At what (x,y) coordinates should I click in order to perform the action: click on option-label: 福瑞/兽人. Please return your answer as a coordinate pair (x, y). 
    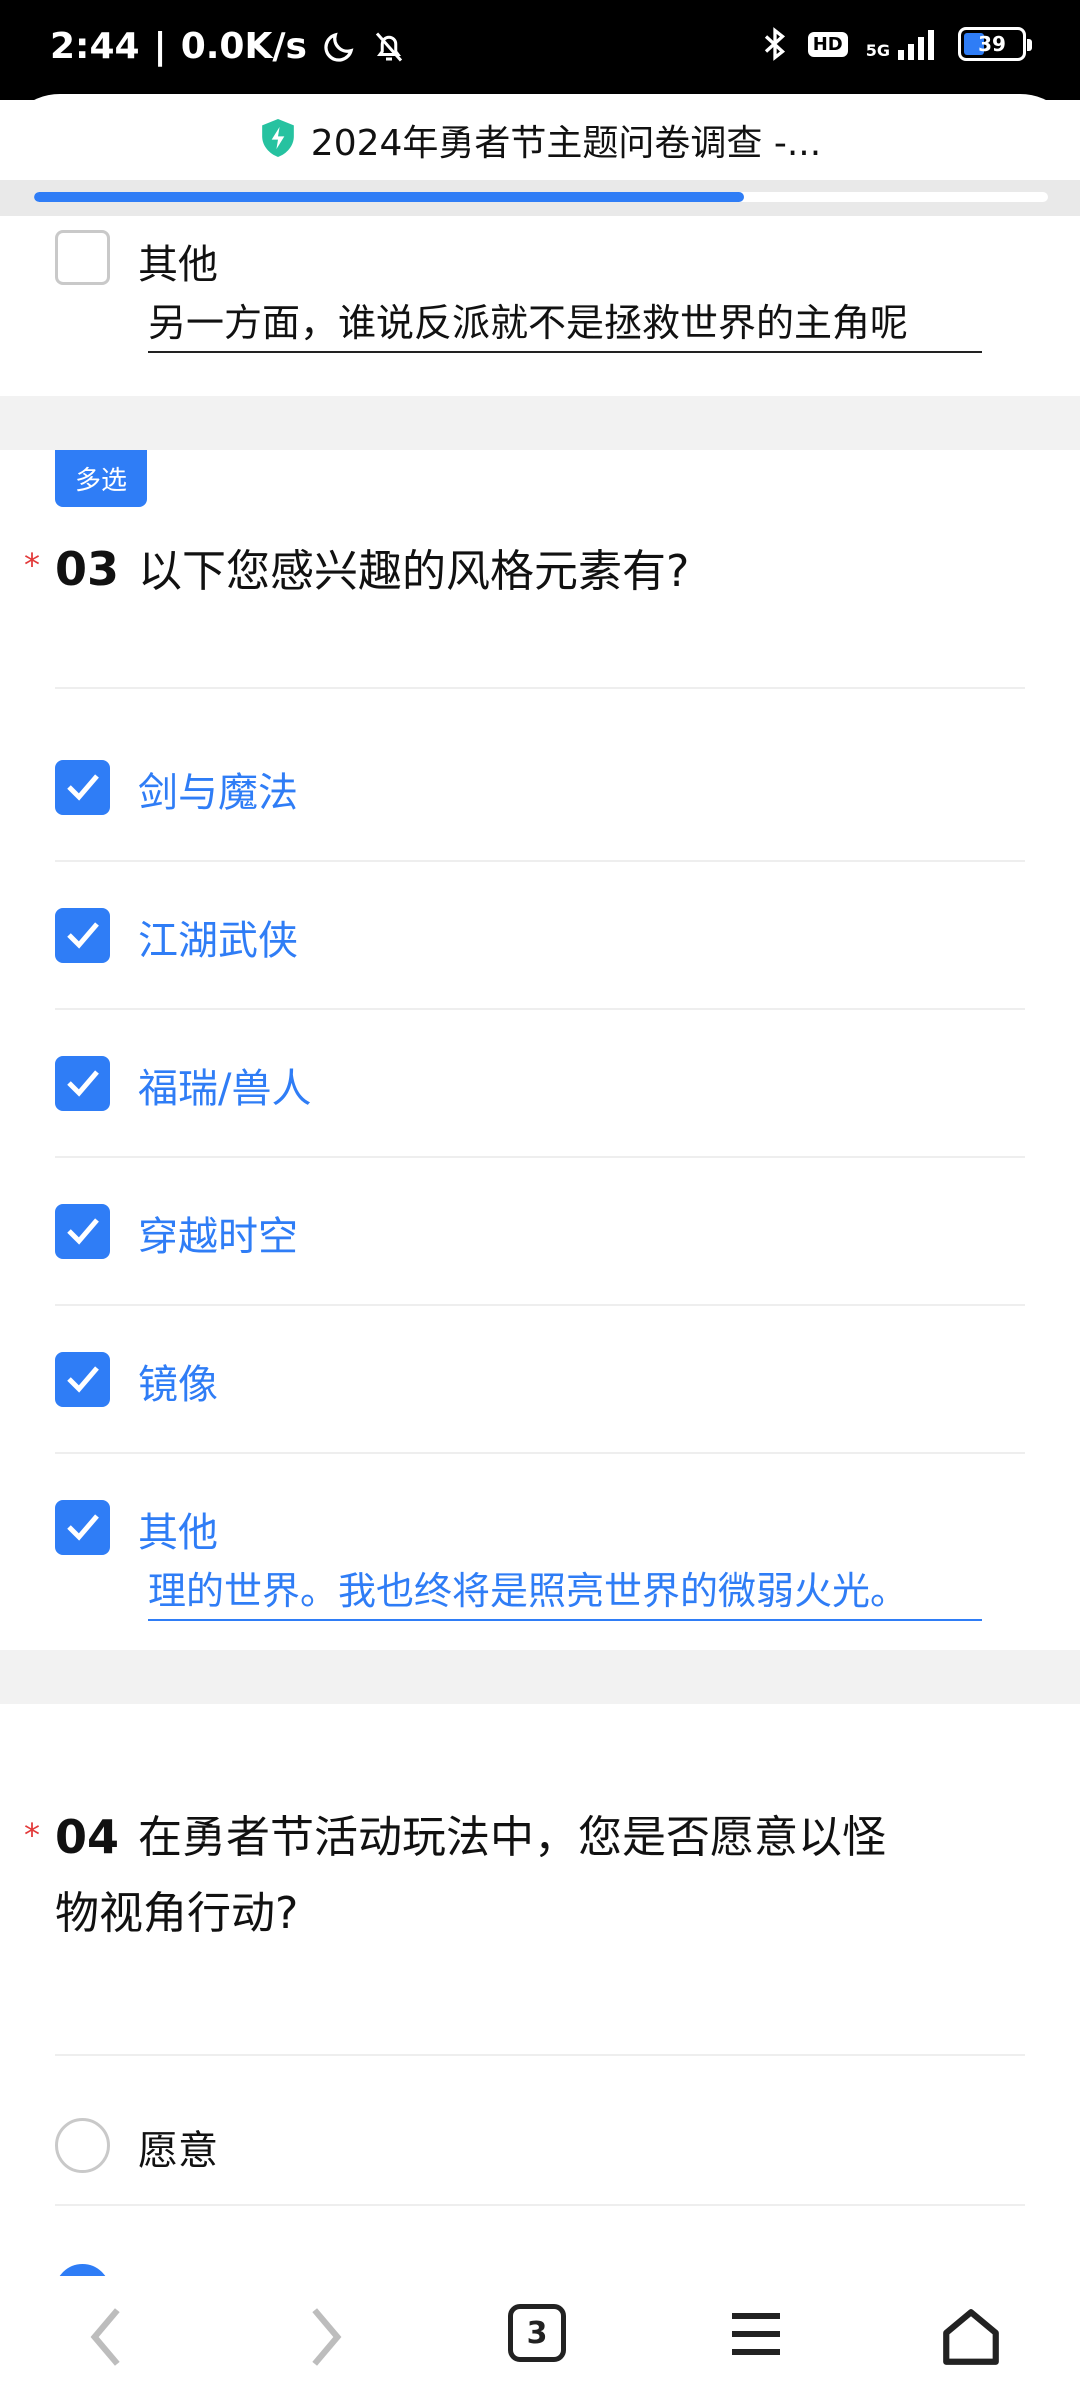
    Looking at the image, I should click on (225, 1089).